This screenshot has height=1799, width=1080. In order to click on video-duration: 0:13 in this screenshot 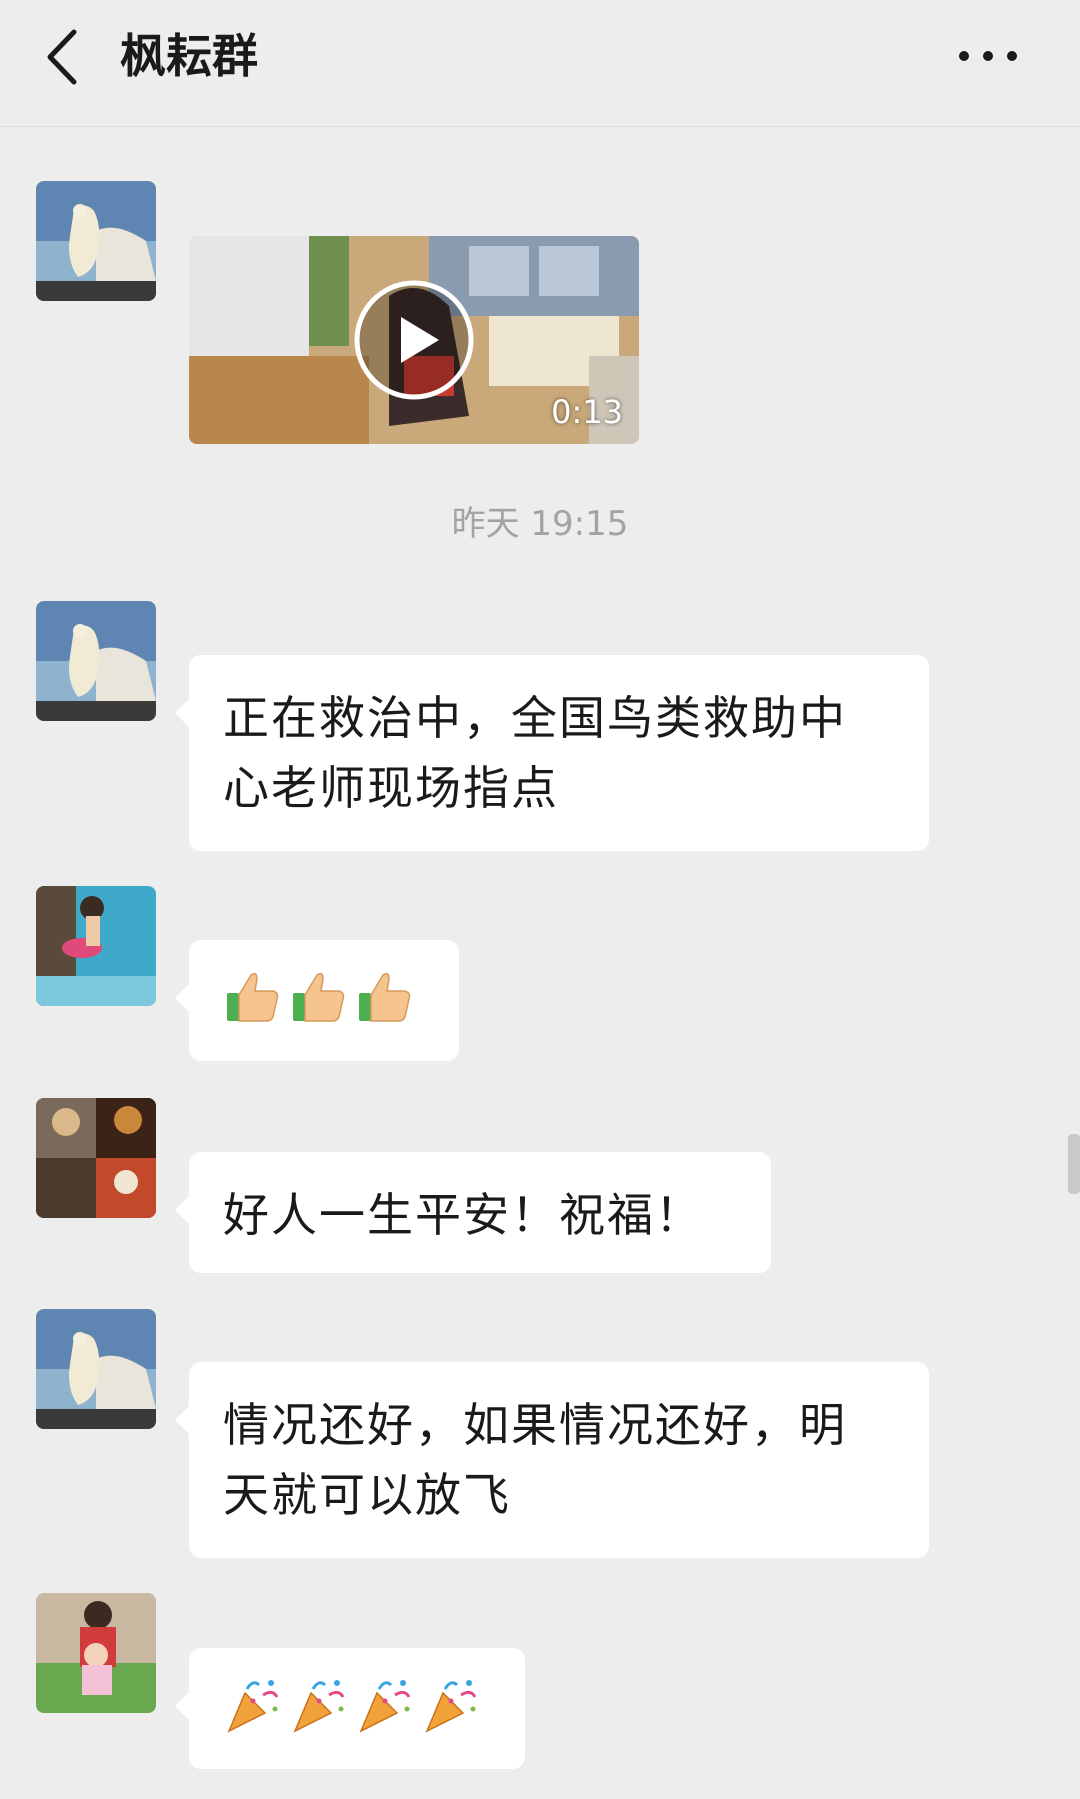, I will do `click(587, 412)`.